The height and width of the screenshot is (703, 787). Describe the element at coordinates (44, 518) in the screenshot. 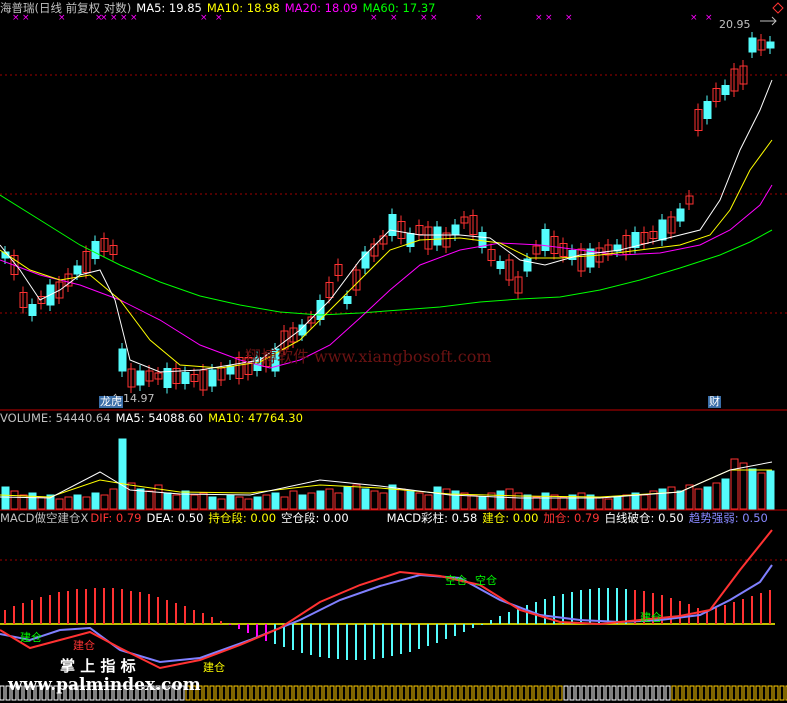

I see `macd-title: MACD做空建仓X` at that location.